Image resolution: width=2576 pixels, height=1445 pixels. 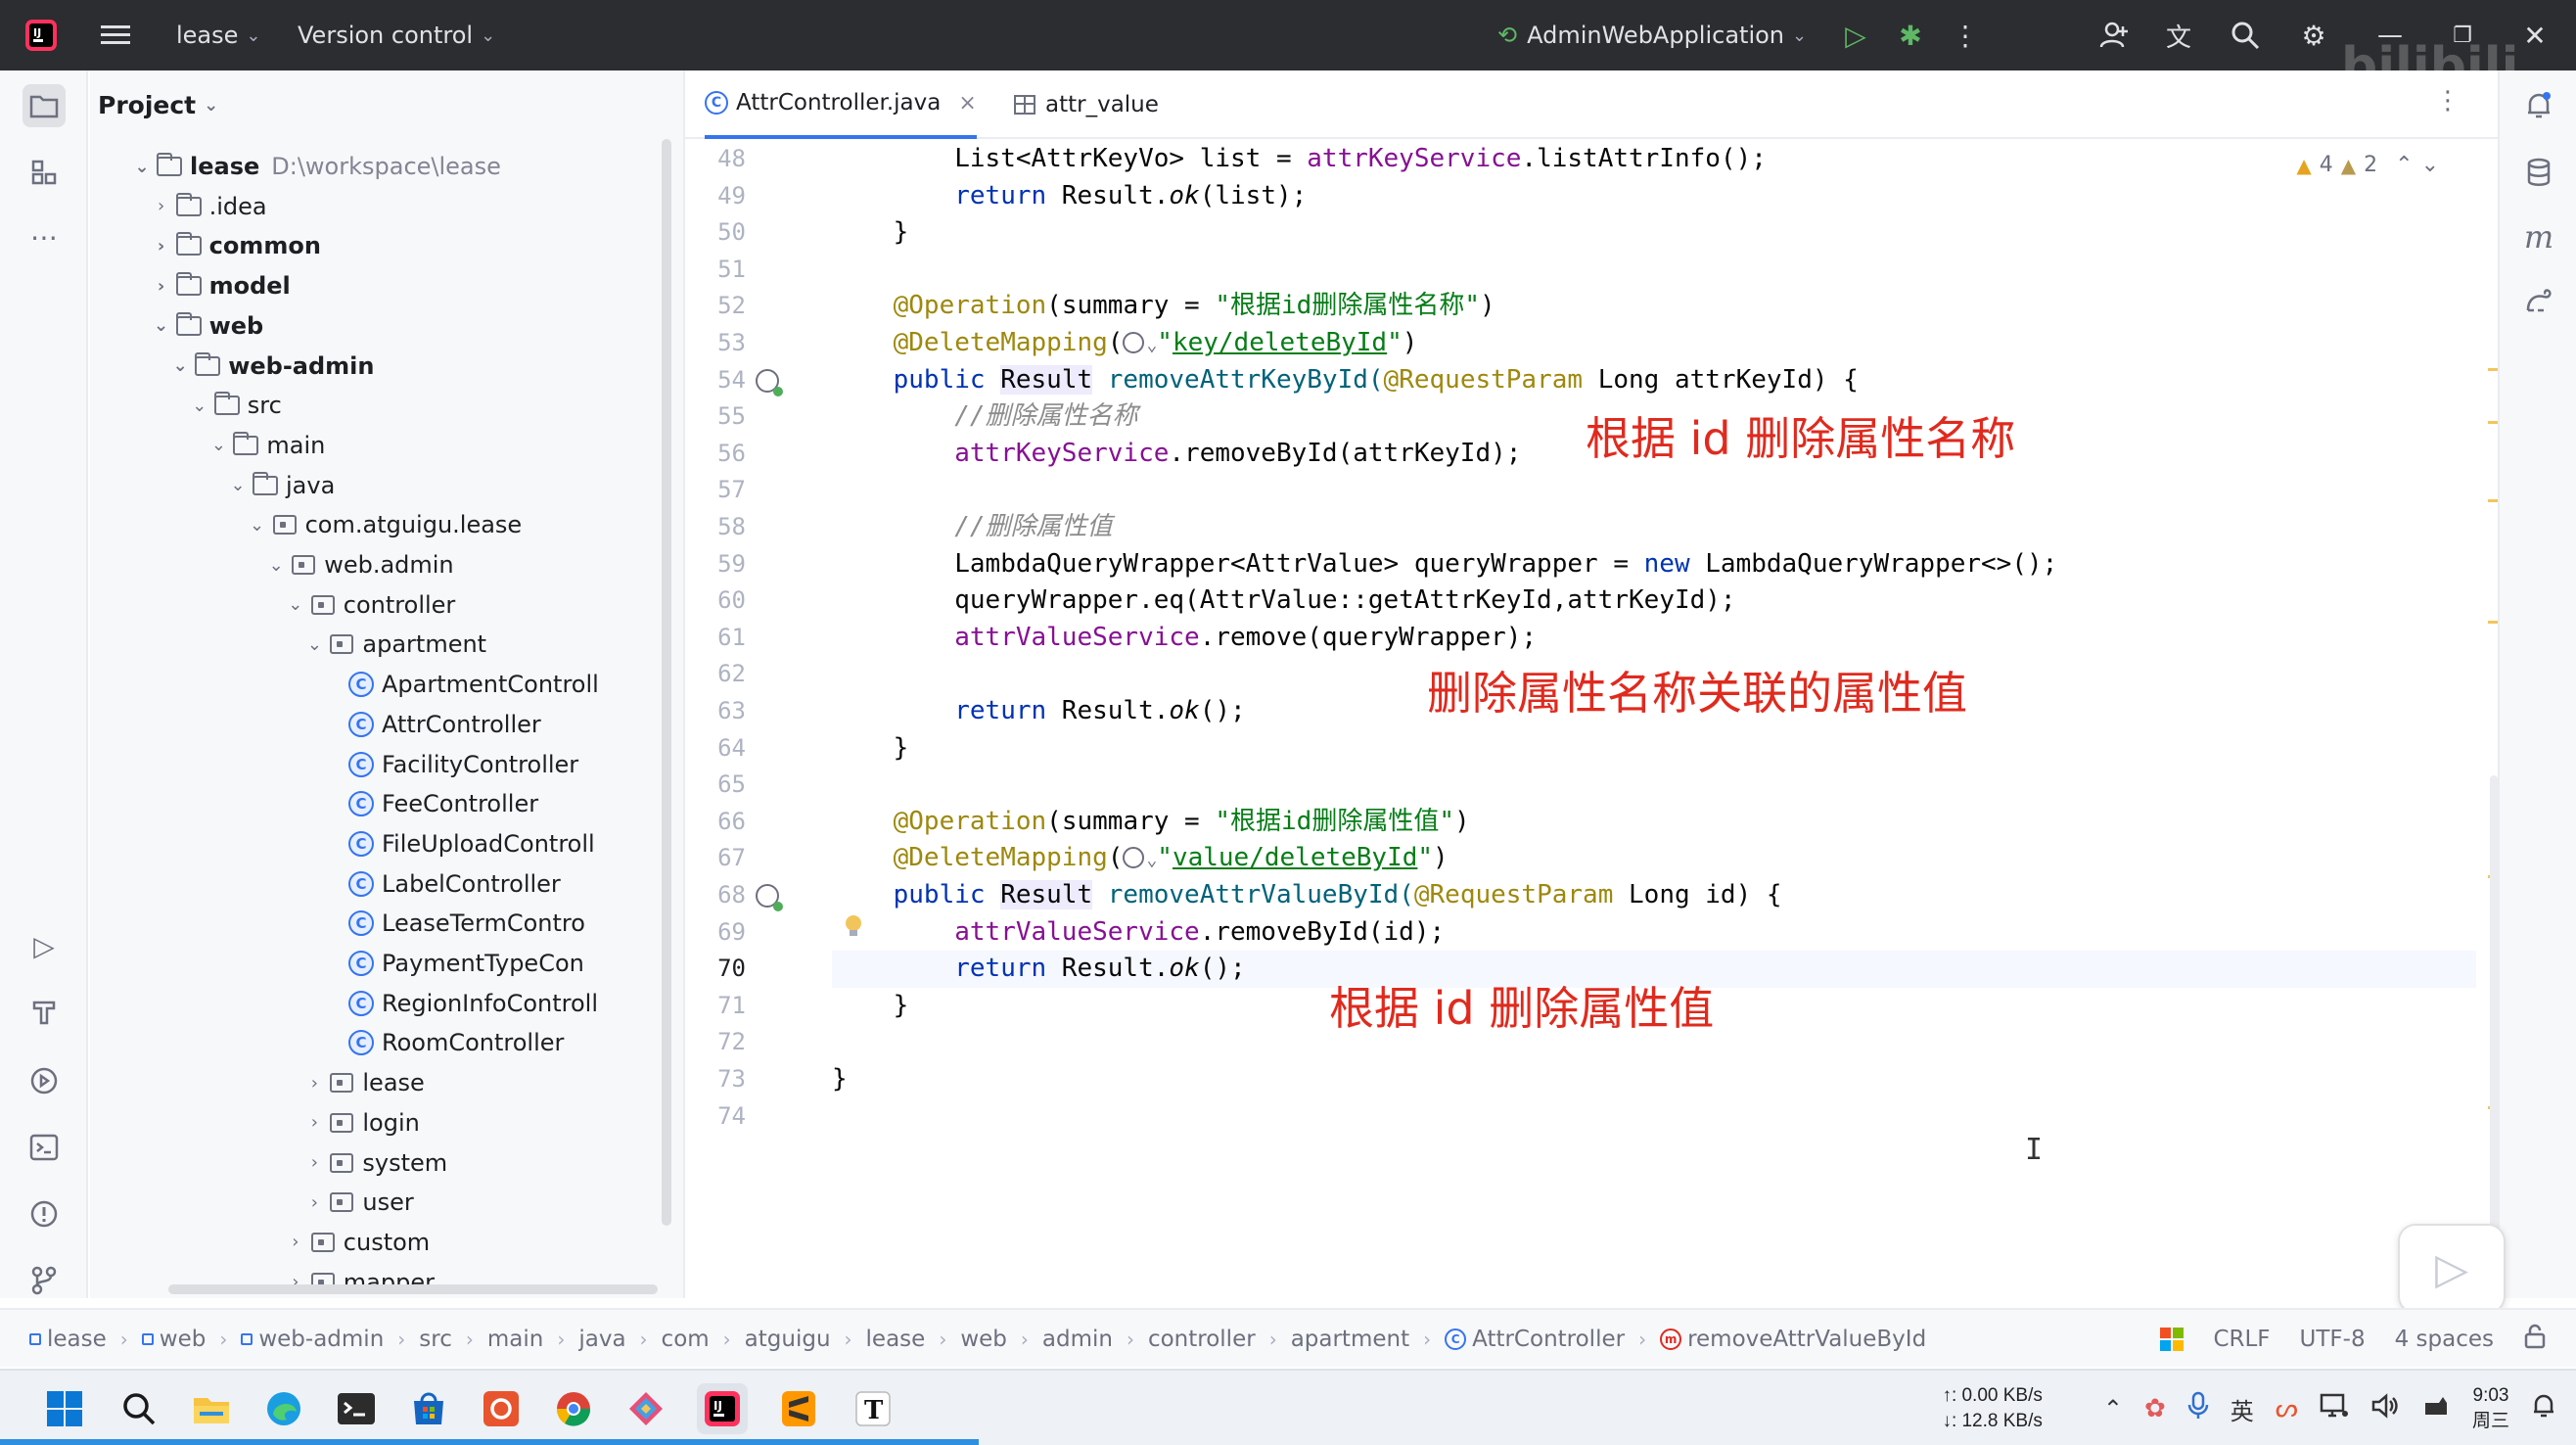 I want to click on breadcrumb-item: C AttrController, so click(x=1535, y=1340).